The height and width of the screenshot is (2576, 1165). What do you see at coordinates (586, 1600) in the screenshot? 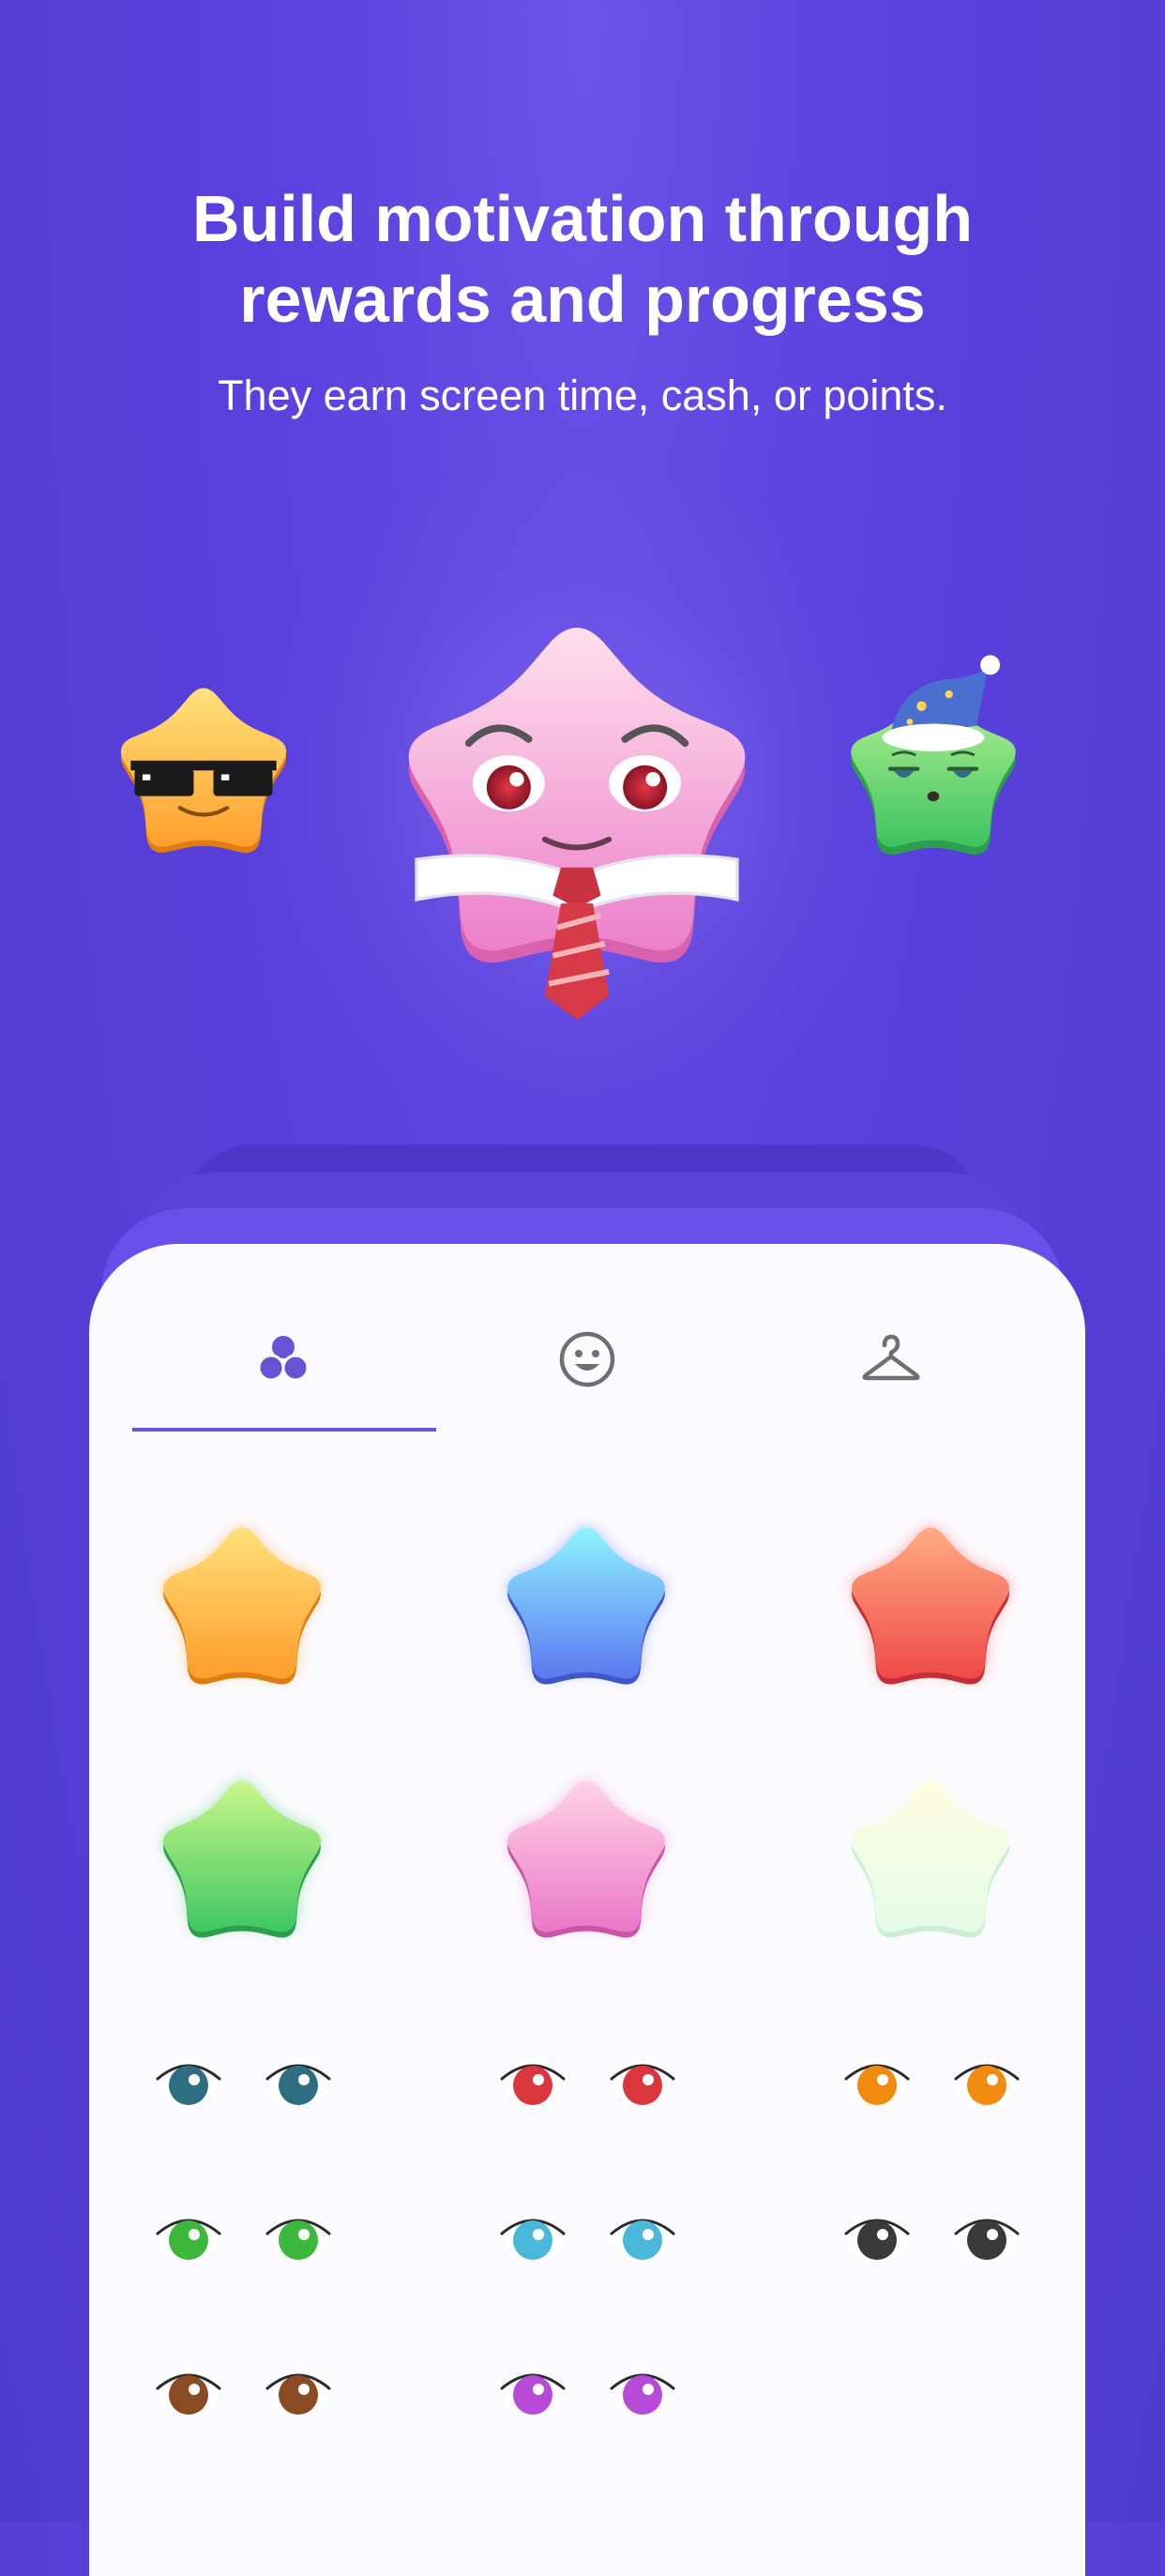
I see `star-color-option-blue` at bounding box center [586, 1600].